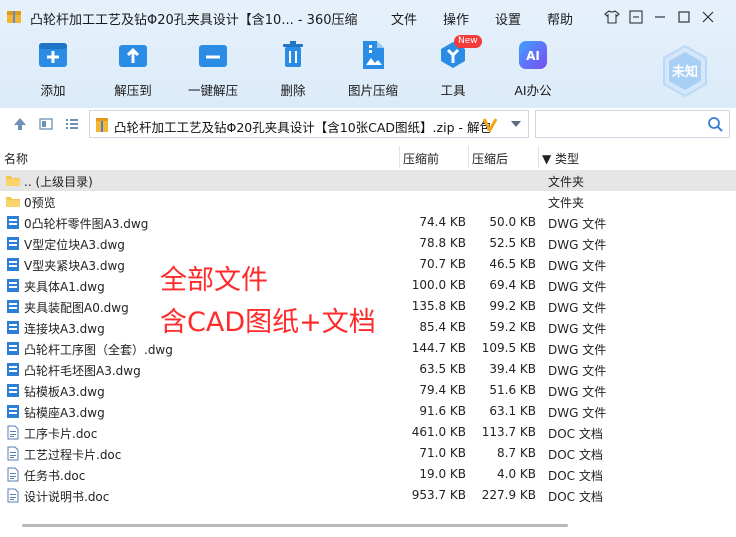 This screenshot has height=537, width=736. I want to click on new-badge: New, so click(468, 41).